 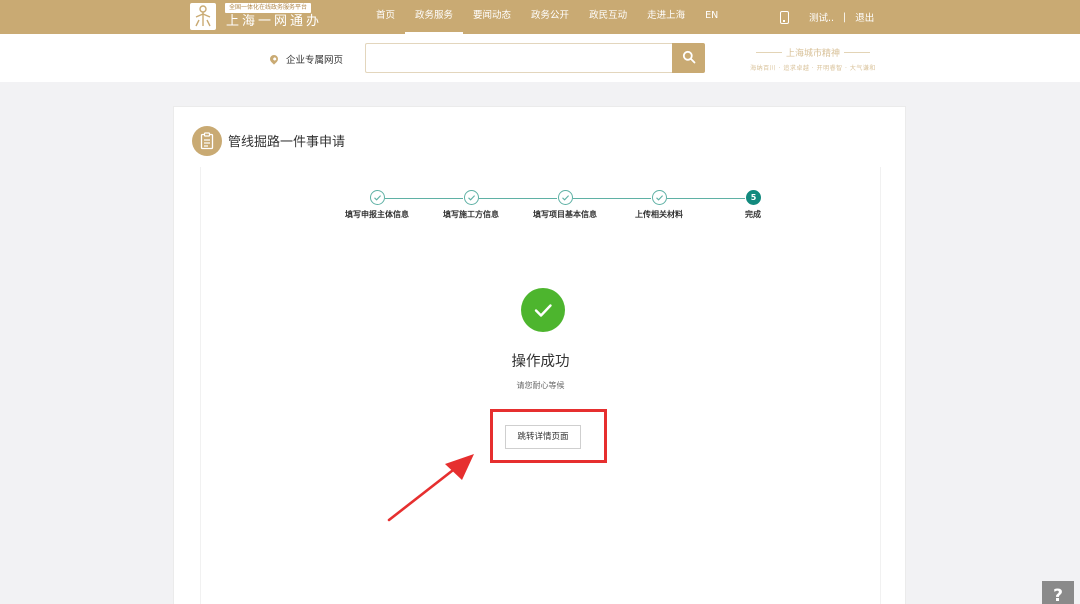 I want to click on success-check-icon, so click(x=543, y=310).